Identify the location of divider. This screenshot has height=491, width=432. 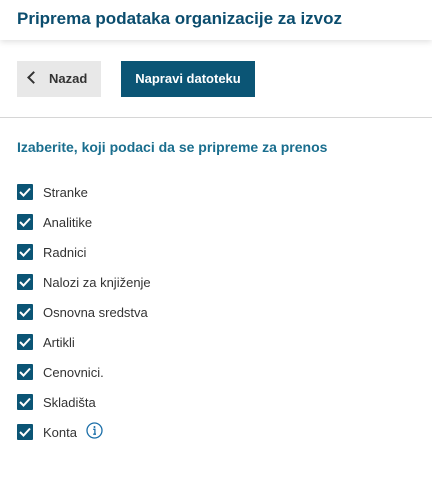
(216, 117).